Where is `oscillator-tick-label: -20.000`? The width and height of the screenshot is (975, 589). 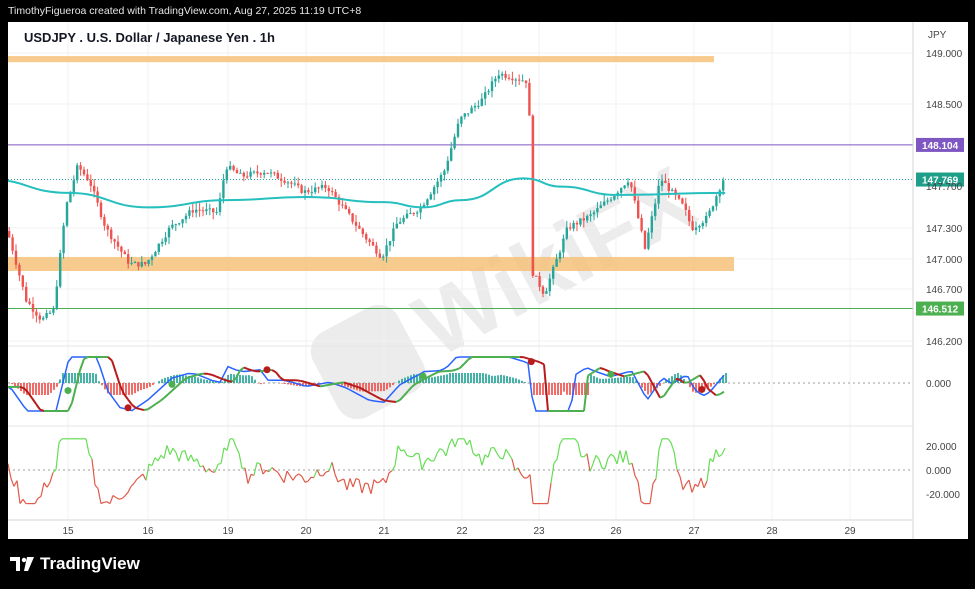 oscillator-tick-label: -20.000 is located at coordinates (943, 495).